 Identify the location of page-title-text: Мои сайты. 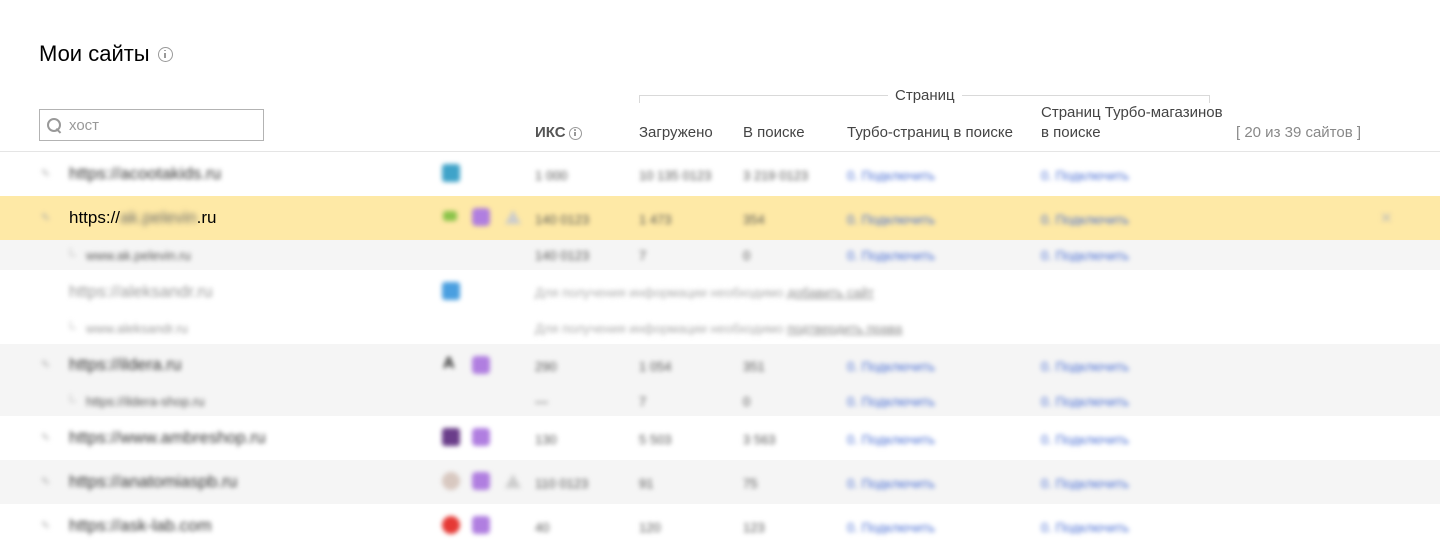
(94, 53).